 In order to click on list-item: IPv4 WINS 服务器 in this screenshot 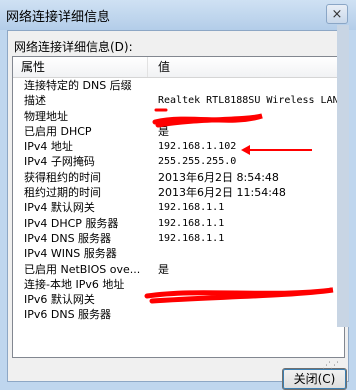, I will do `click(178, 253)`.